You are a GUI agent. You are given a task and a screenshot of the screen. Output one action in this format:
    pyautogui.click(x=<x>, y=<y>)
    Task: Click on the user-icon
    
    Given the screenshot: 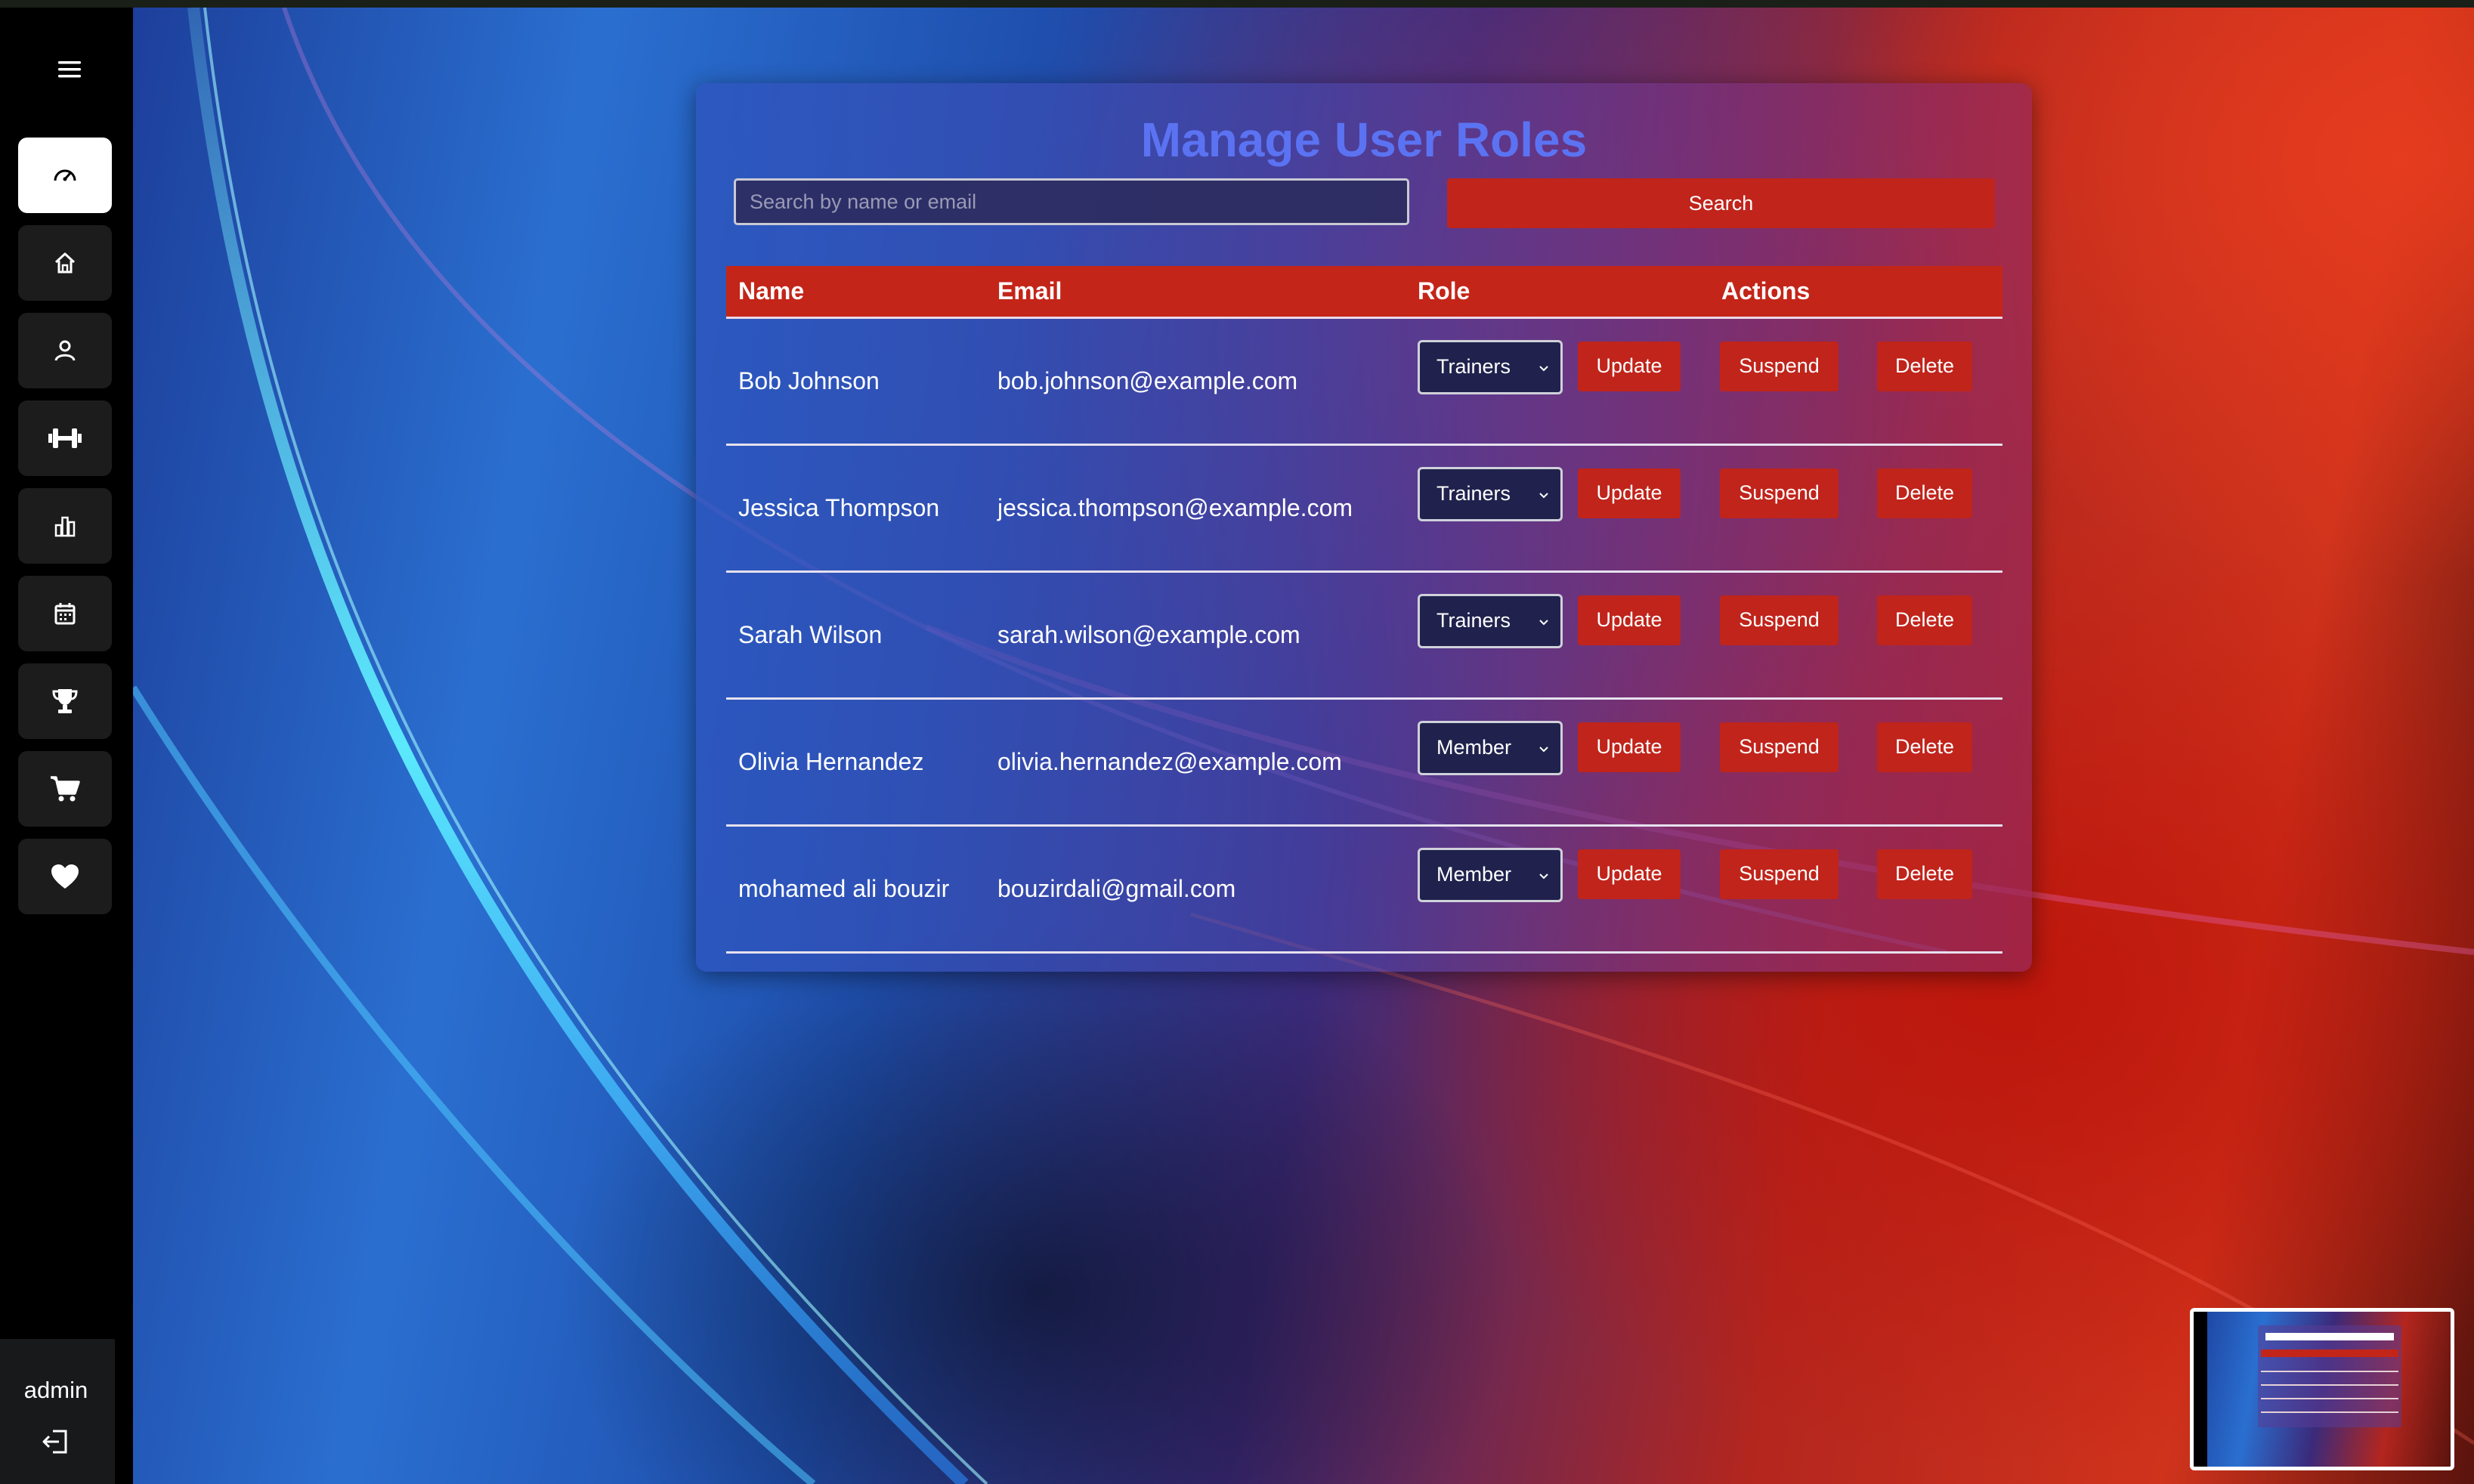 What is the action you would take?
    pyautogui.click(x=65, y=351)
    